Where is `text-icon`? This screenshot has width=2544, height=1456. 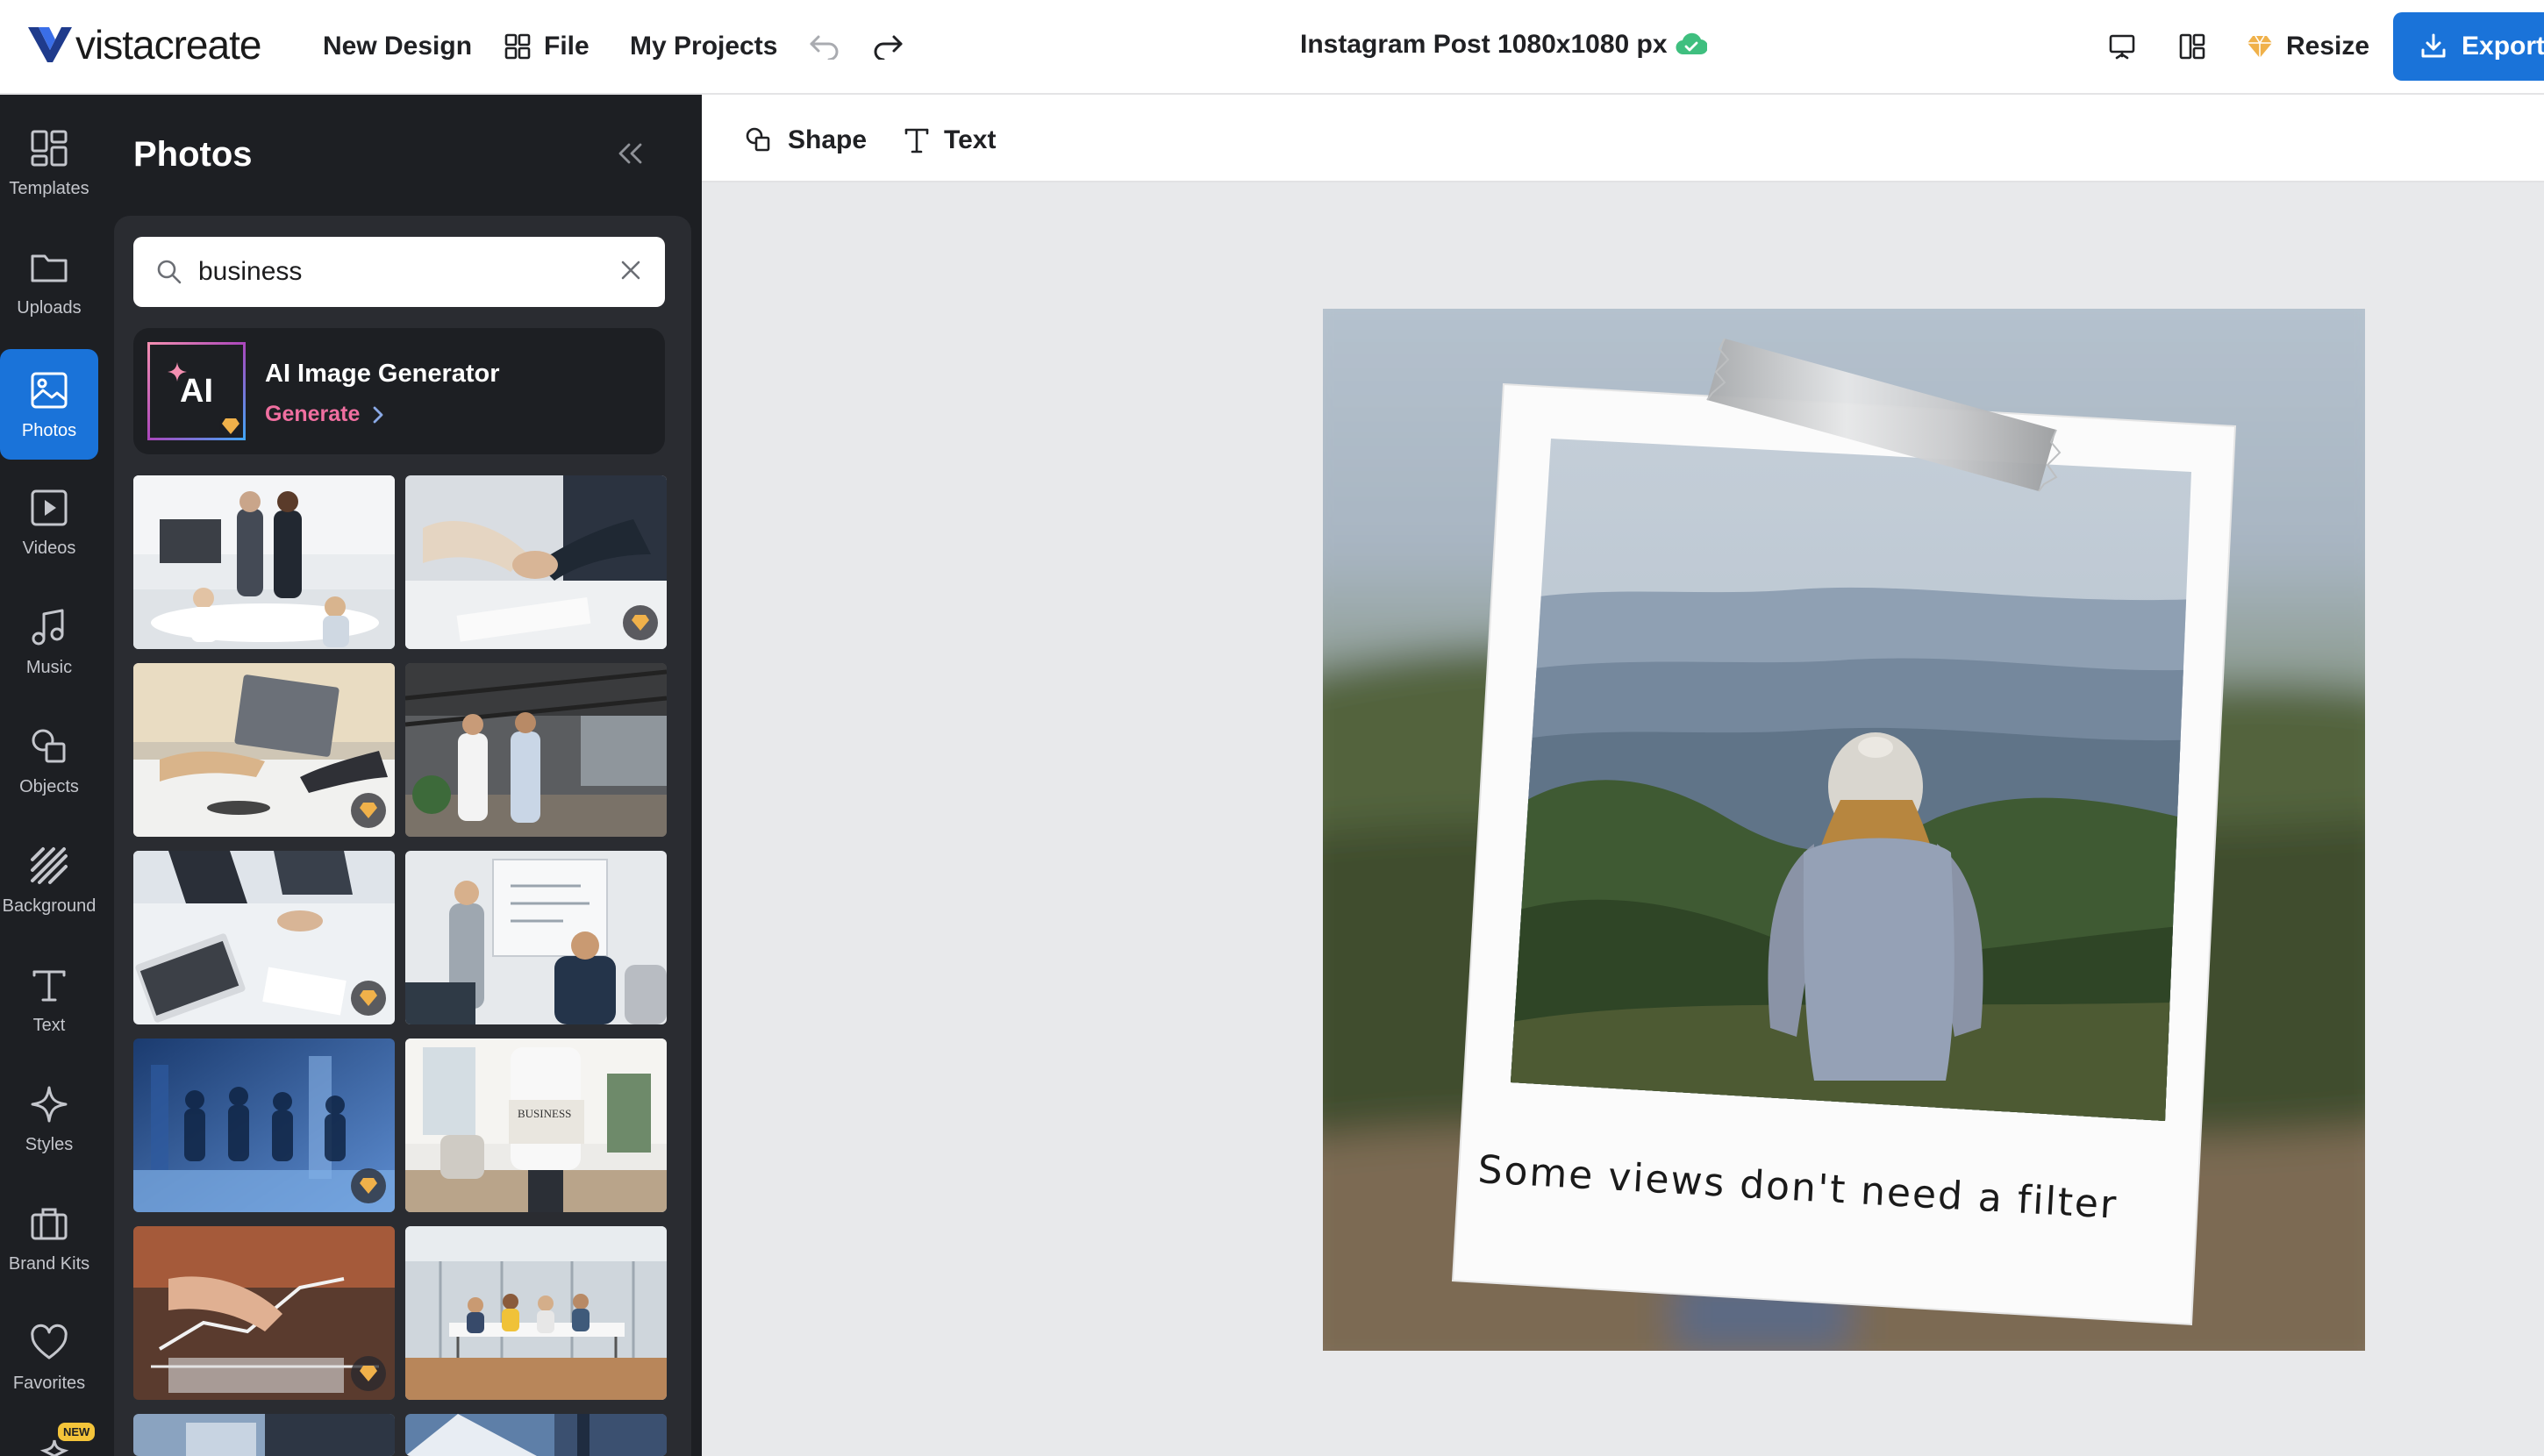
text-icon is located at coordinates (49, 986).